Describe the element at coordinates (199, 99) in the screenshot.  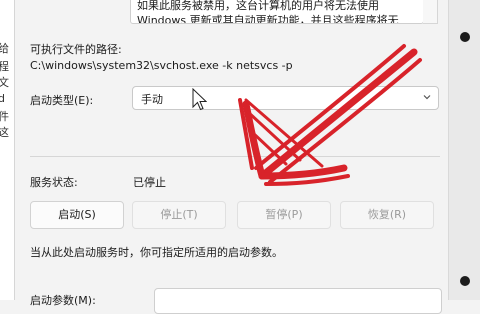
I see `mouse-pointer-icon` at that location.